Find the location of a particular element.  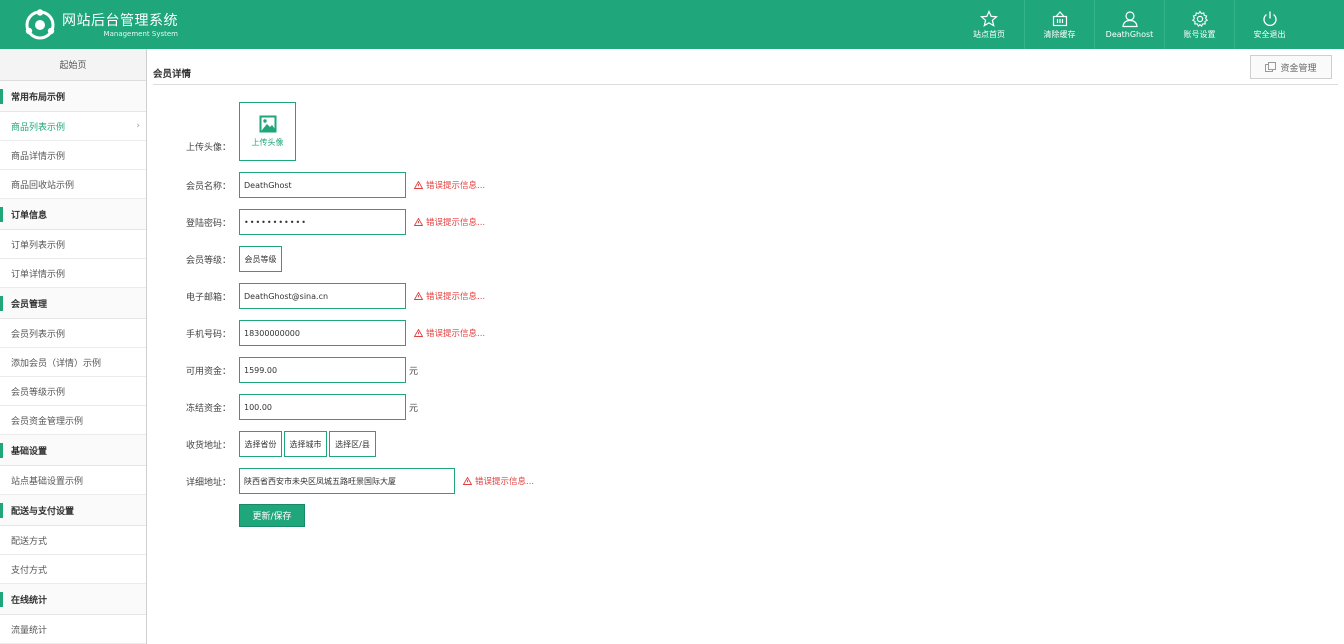

sidebar-group-title: 基础设置 is located at coordinates (73, 450).